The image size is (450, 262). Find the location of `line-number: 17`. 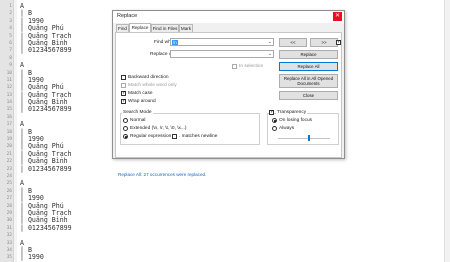

line-number: 17 is located at coordinates (9, 125).